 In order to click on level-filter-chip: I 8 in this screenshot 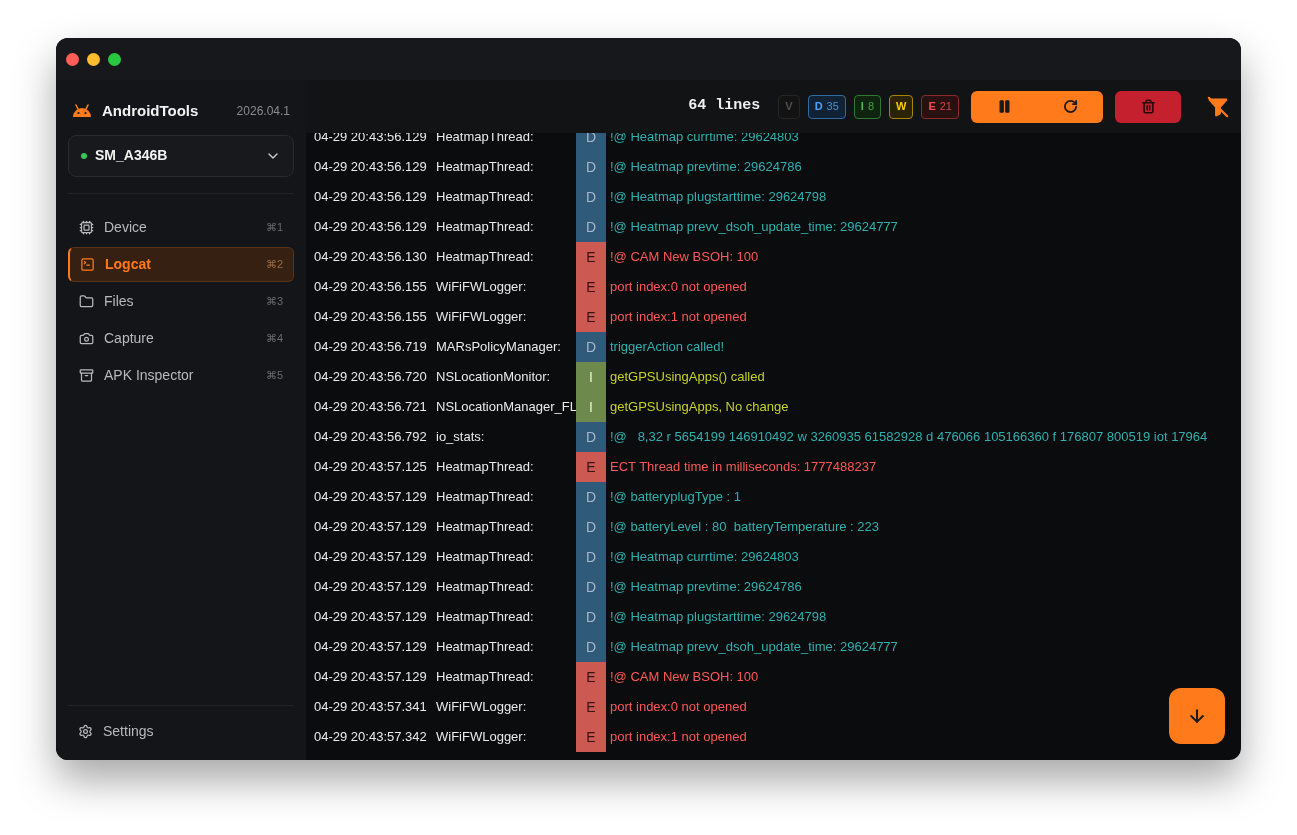, I will do `click(867, 106)`.